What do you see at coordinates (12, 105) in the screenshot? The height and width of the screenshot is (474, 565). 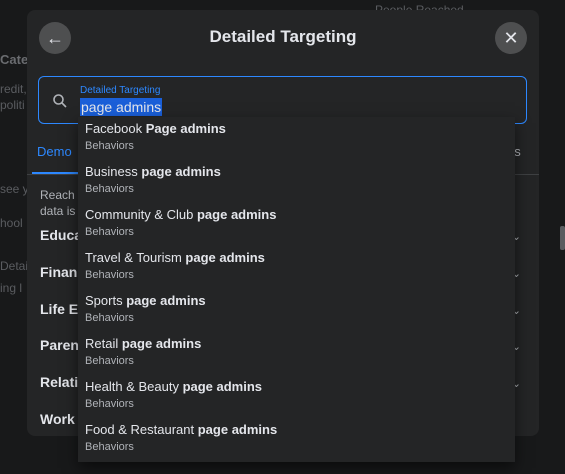 I see `bg-text-3: politi` at bounding box center [12, 105].